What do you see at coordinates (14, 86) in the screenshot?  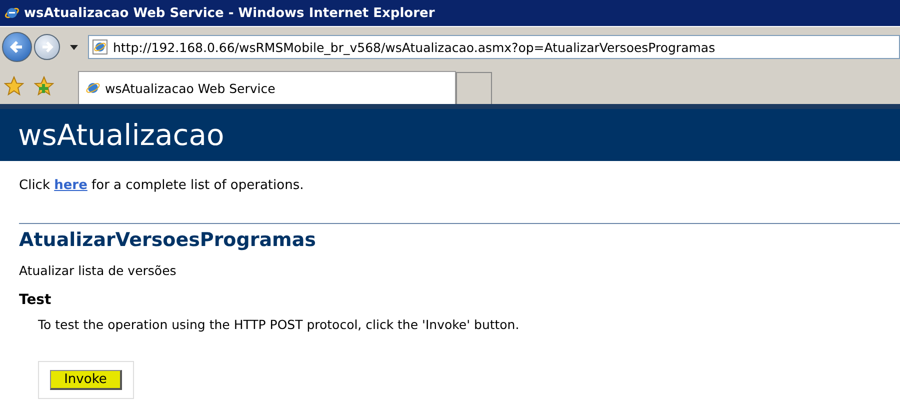 I see `star-icon` at bounding box center [14, 86].